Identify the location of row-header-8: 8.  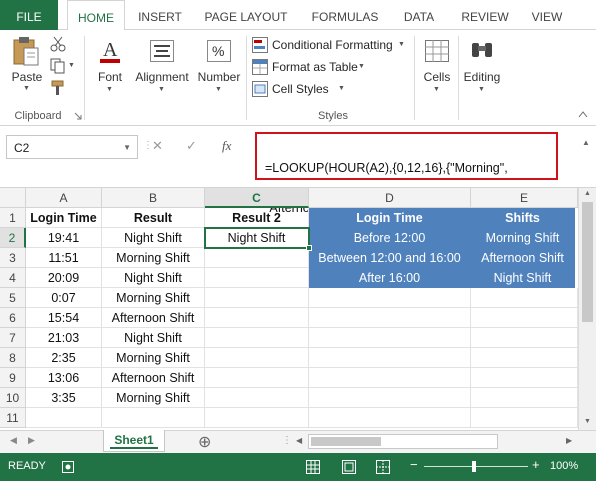
(13, 358).